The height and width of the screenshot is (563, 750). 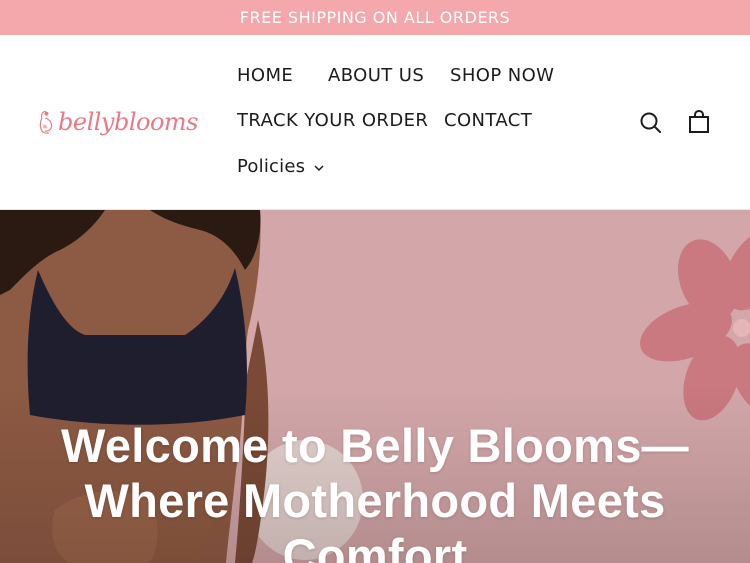 I want to click on logo-wordmark: bellyblooms, so click(x=128, y=122).